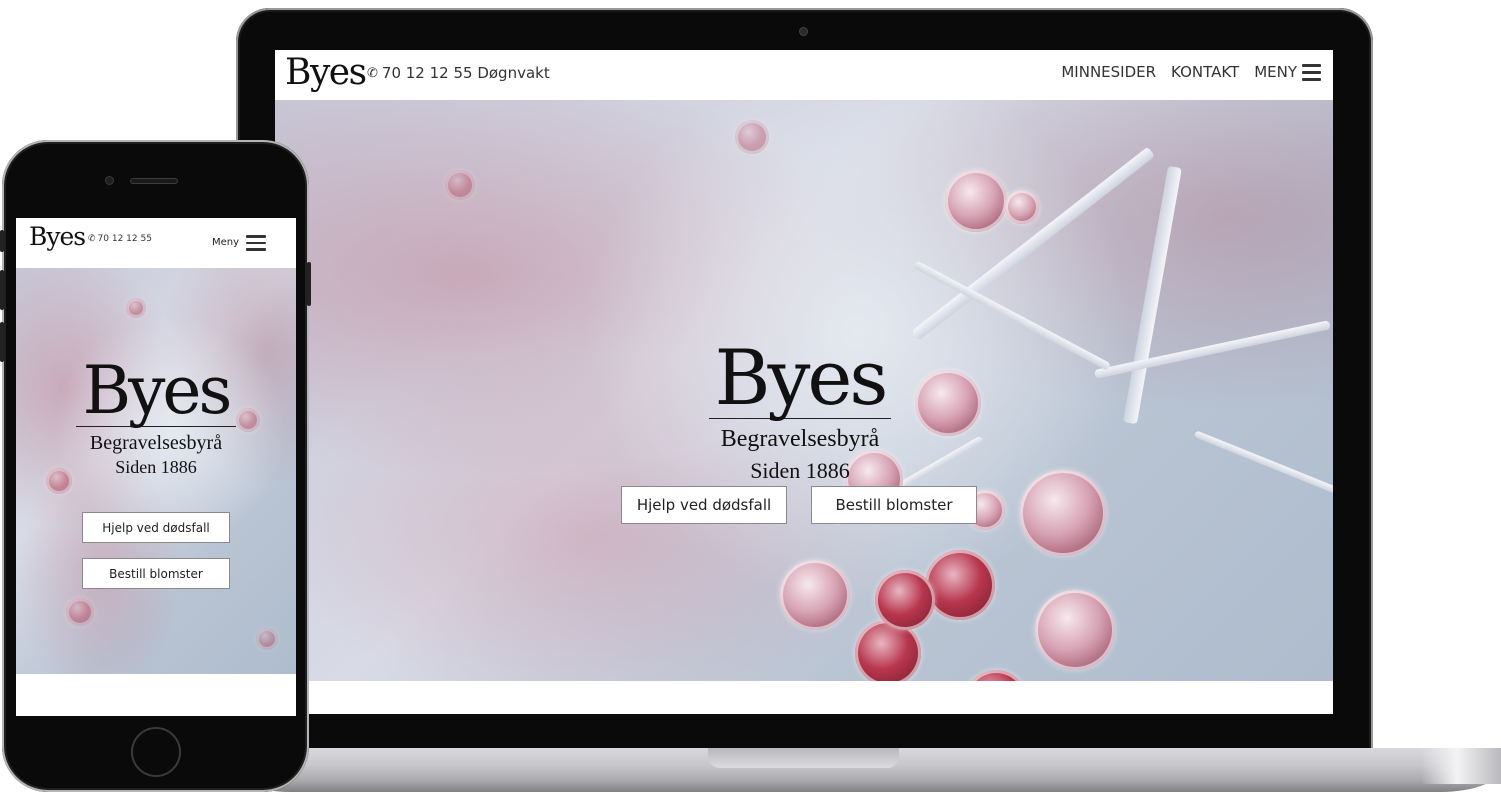 Image resolution: width=1501 pixels, height=794 pixels. I want to click on desktop-phone-link: ✆ 70 12 12 55 Døgnvakt, so click(458, 73).